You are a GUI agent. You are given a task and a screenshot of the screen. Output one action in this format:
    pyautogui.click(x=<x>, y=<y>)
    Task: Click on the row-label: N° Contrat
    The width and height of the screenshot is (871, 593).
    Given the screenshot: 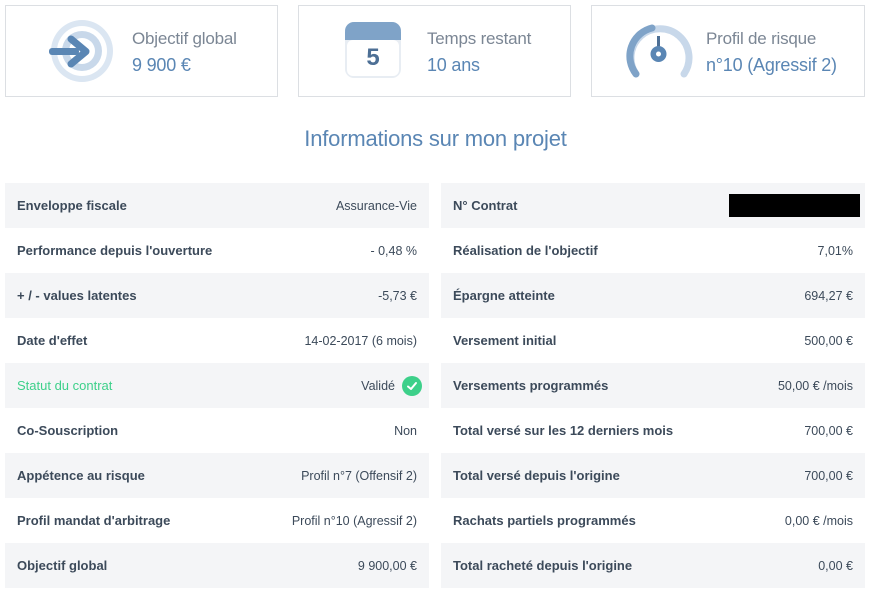 What is the action you would take?
    pyautogui.click(x=485, y=205)
    